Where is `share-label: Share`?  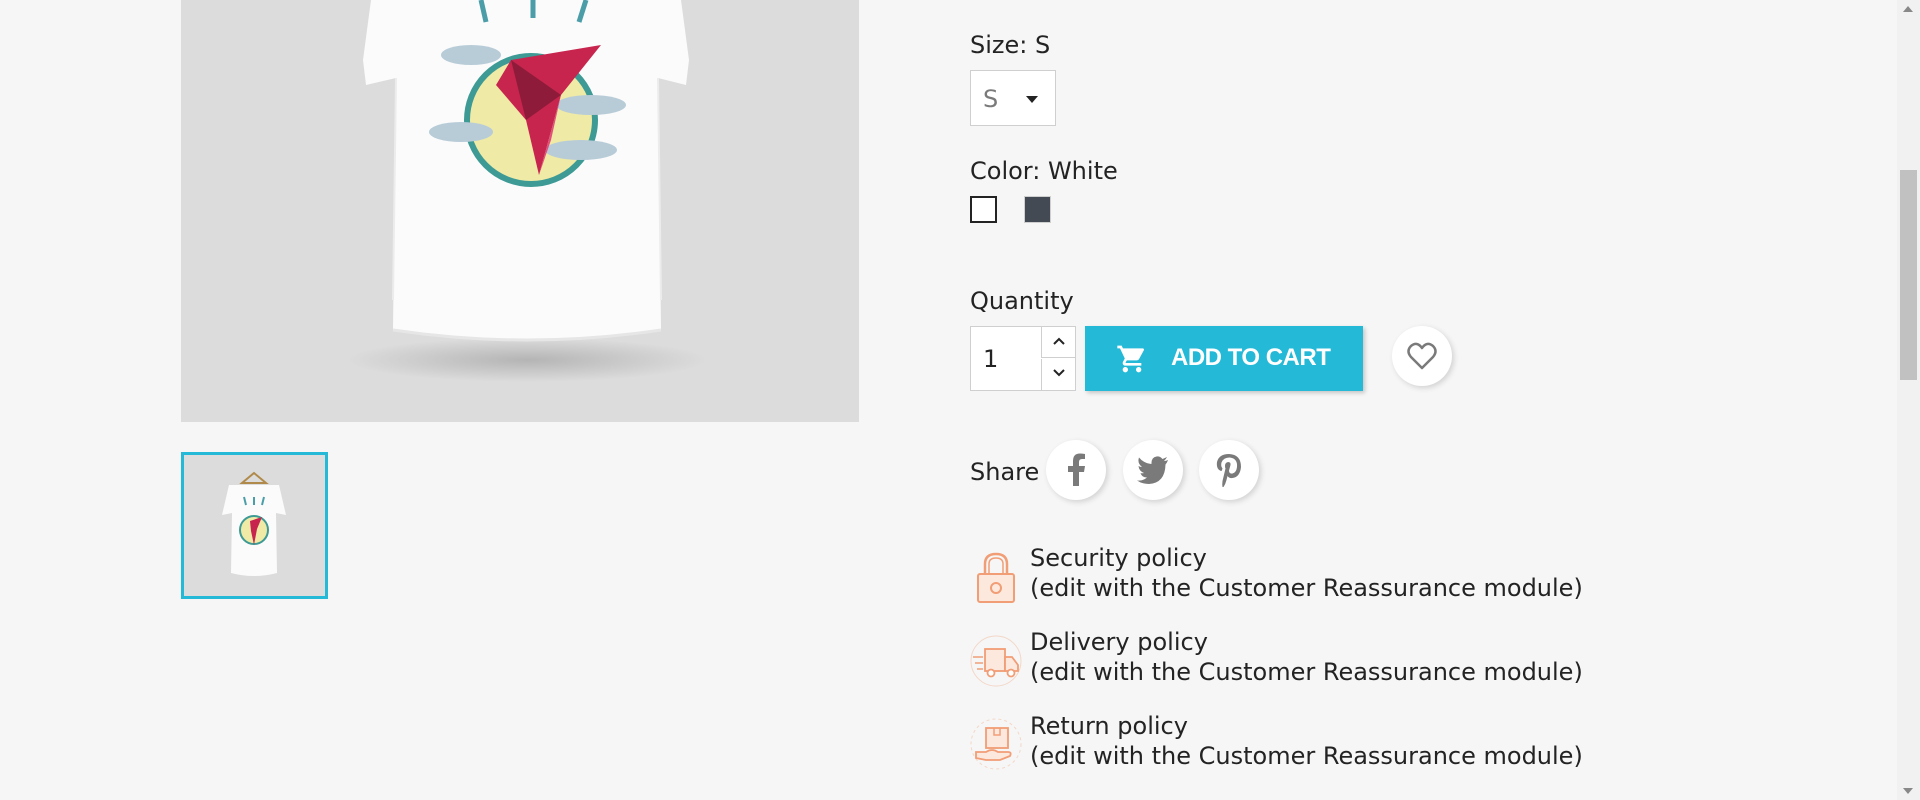 share-label: Share is located at coordinates (1005, 472).